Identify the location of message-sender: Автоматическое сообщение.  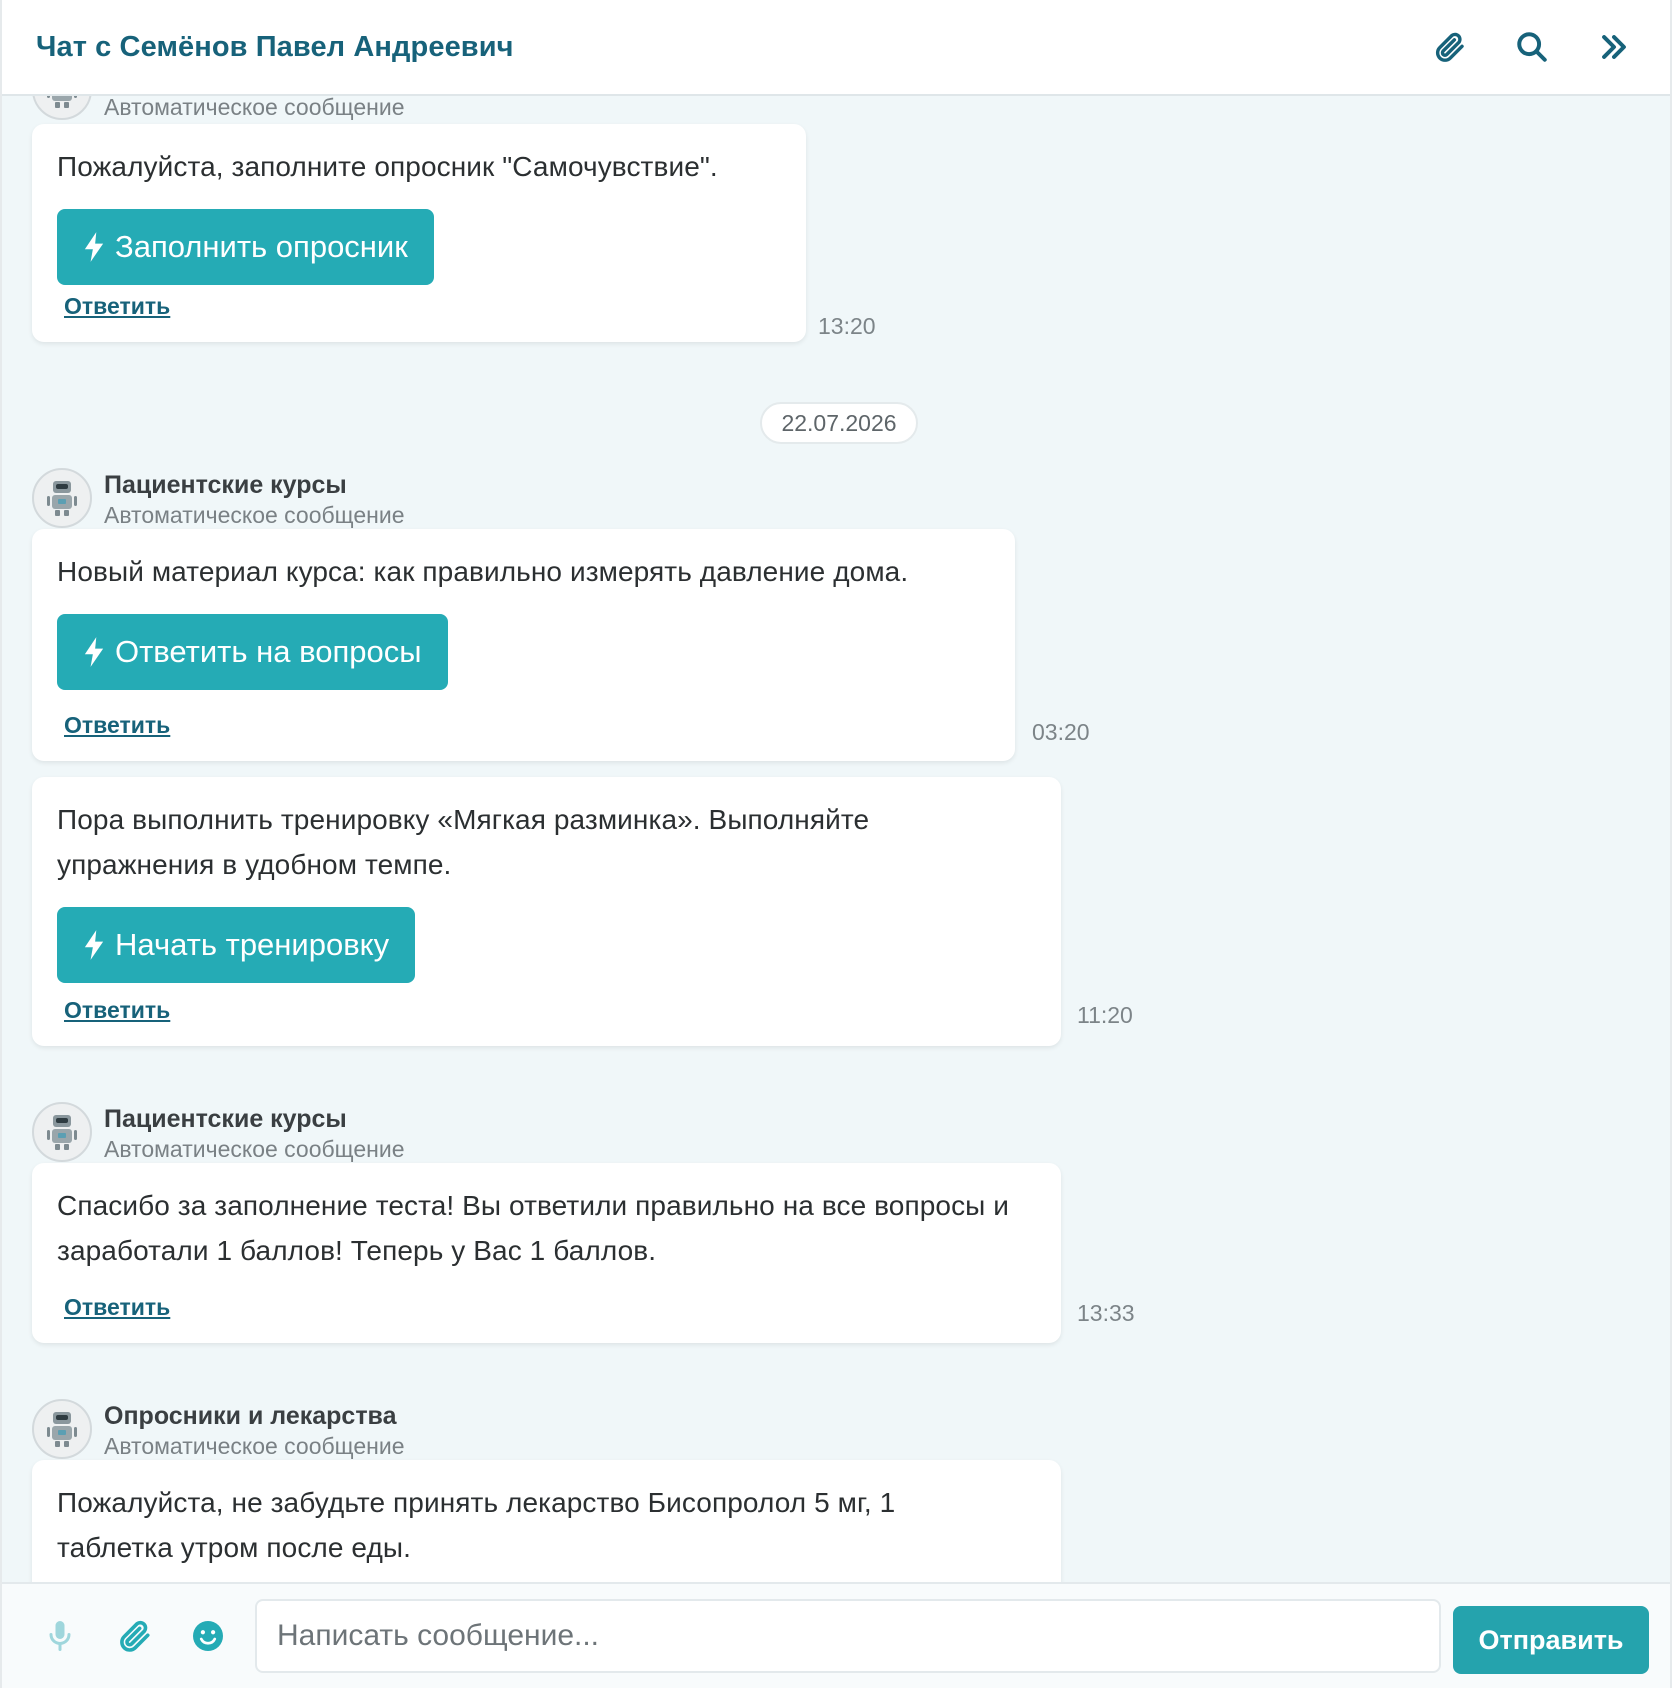
(218, 109).